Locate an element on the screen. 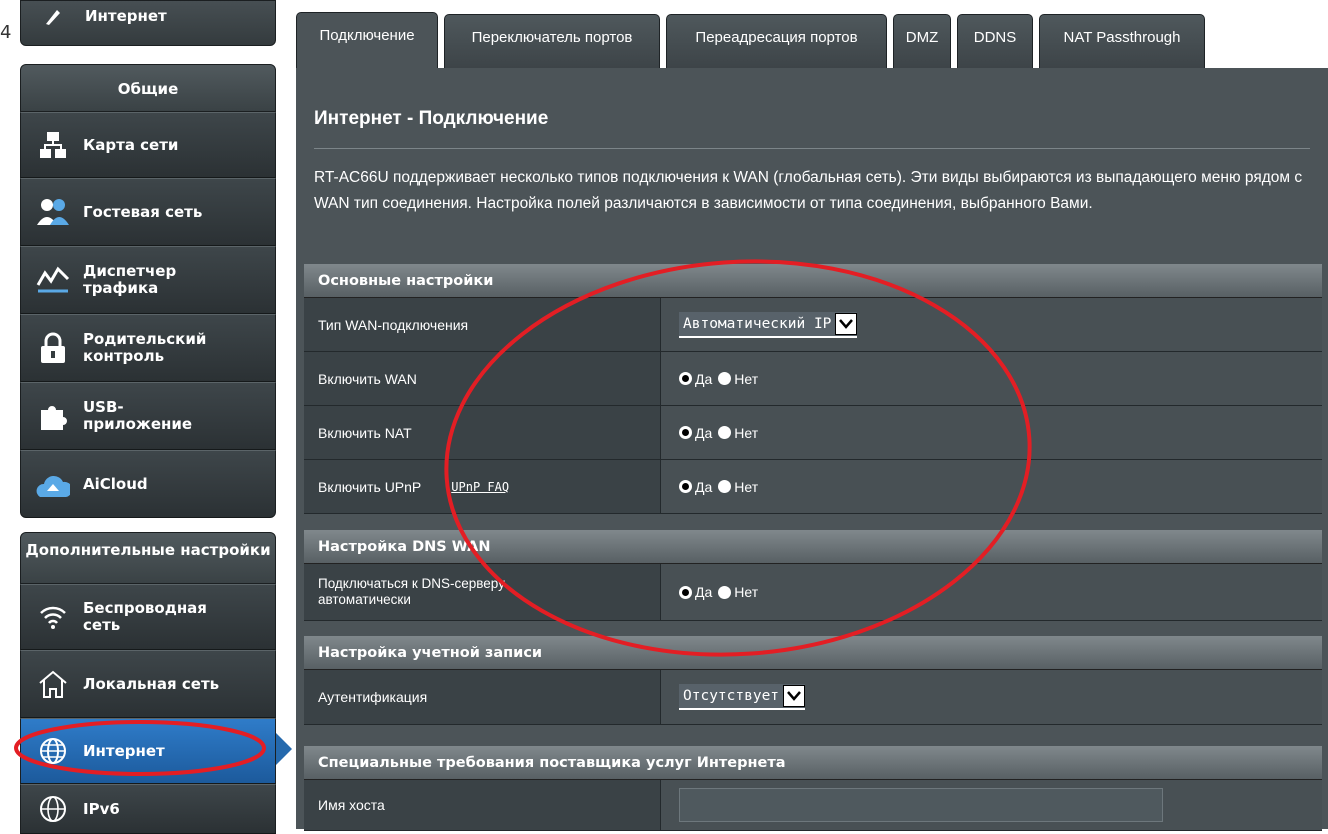  advanced-section-header: Дополнительные настройки is located at coordinates (148, 558).